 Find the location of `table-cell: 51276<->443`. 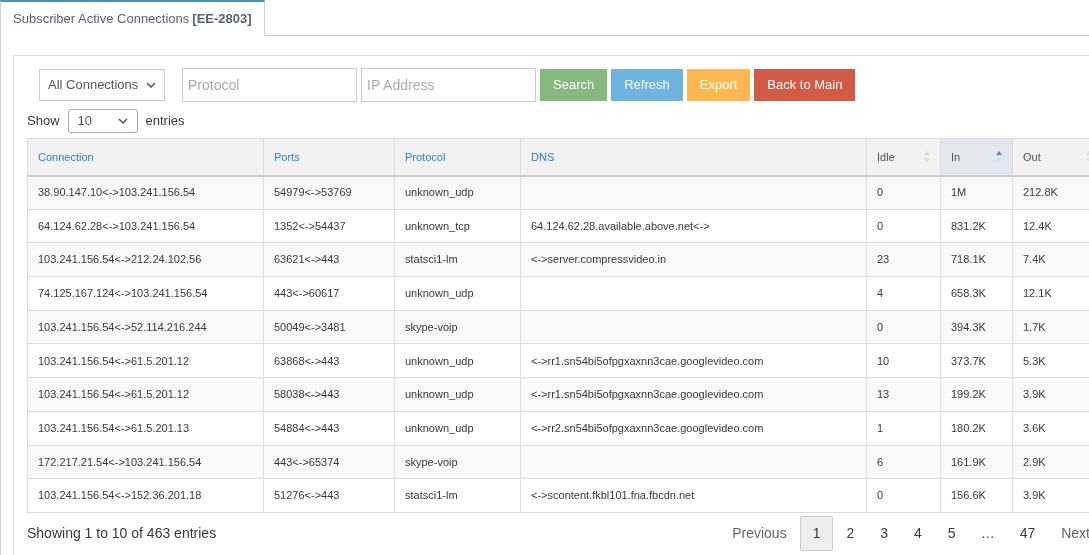

table-cell: 51276<->443 is located at coordinates (307, 495).